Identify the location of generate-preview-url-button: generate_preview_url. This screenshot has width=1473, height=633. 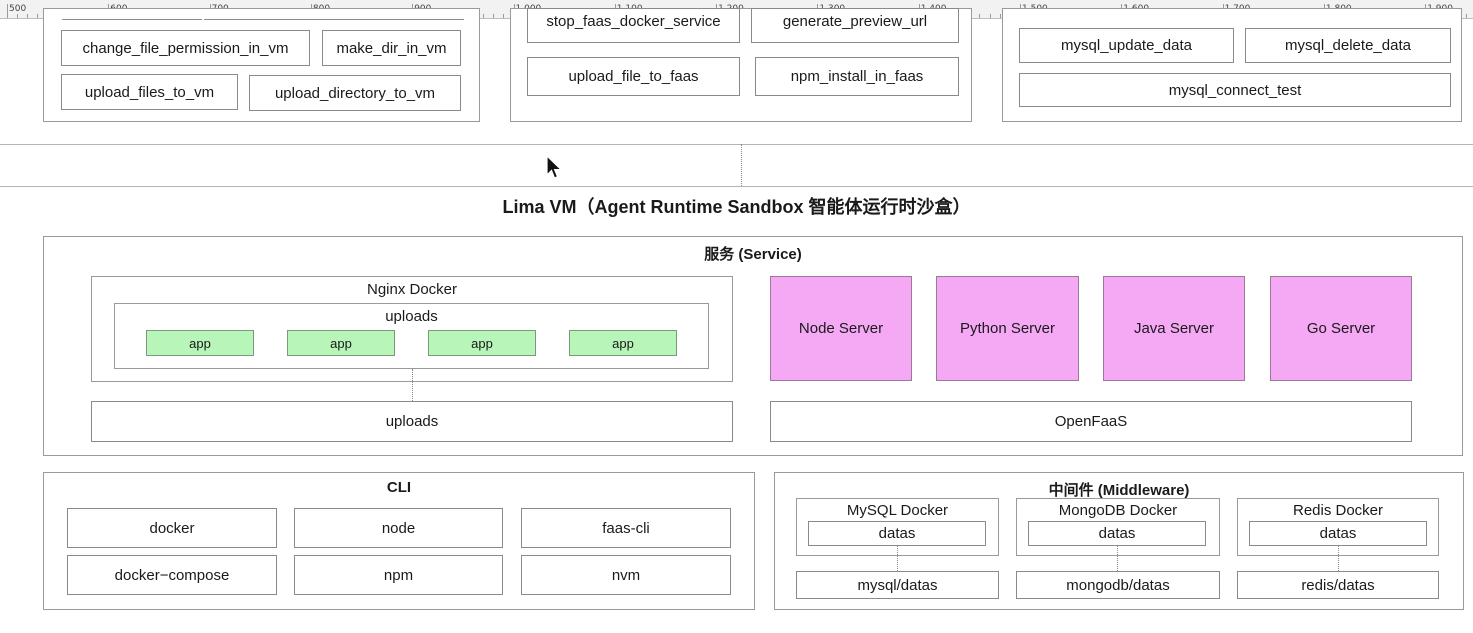
(855, 25).